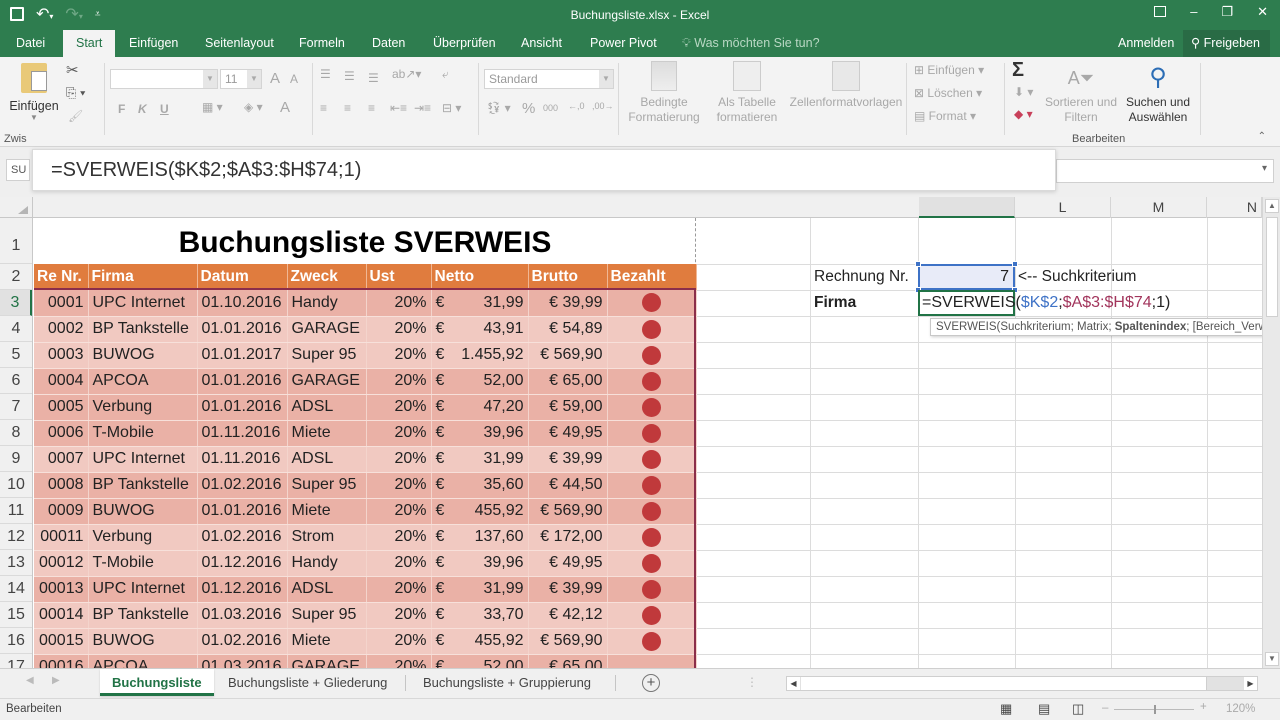 This screenshot has height=720, width=1280. Describe the element at coordinates (327, 641) in the screenshot. I see `cell-zweck: Miete` at that location.